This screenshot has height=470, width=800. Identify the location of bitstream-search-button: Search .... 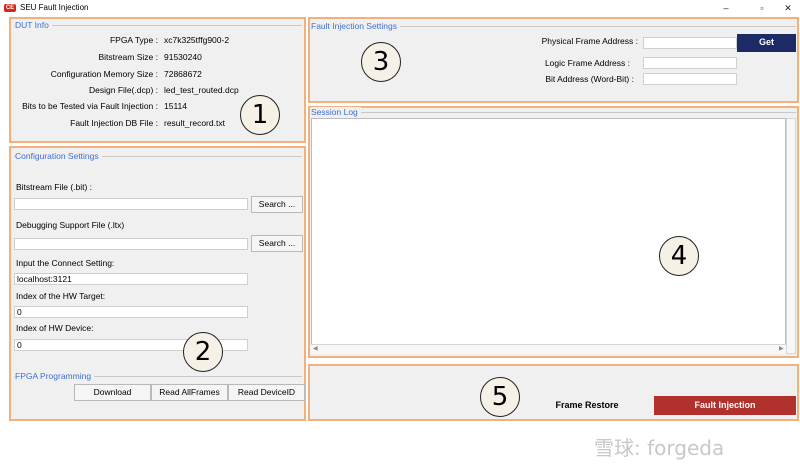
(277, 204).